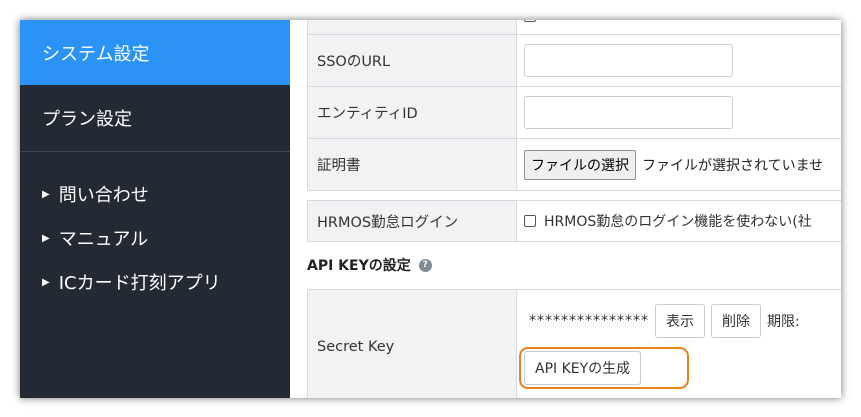 This screenshot has width=861, height=417. I want to click on sidebar-link-manual: ▶ マニュアル, so click(95, 238).